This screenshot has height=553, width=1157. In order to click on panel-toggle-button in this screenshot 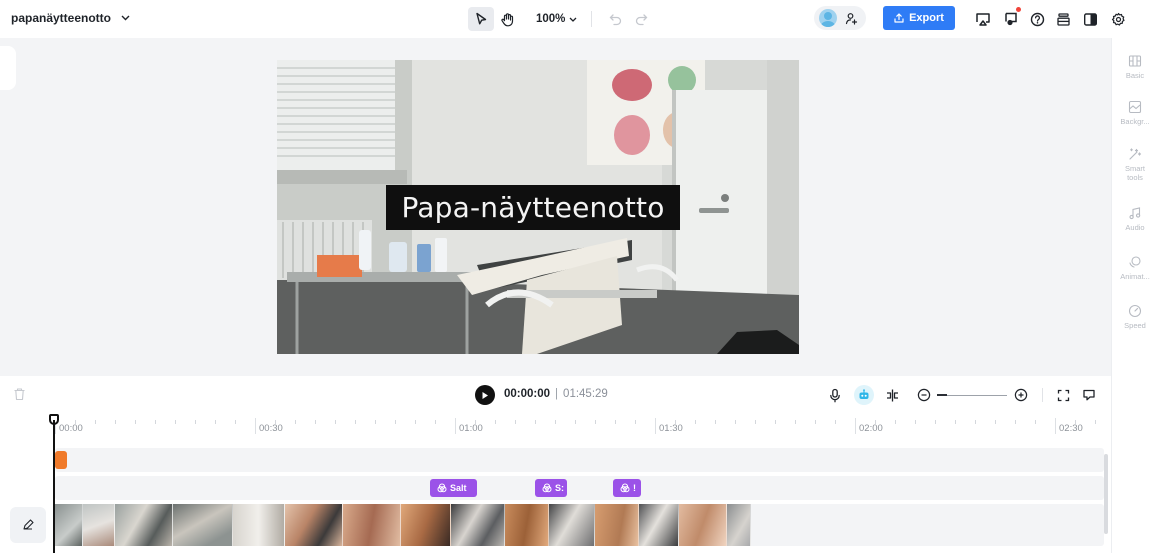, I will do `click(1090, 19)`.